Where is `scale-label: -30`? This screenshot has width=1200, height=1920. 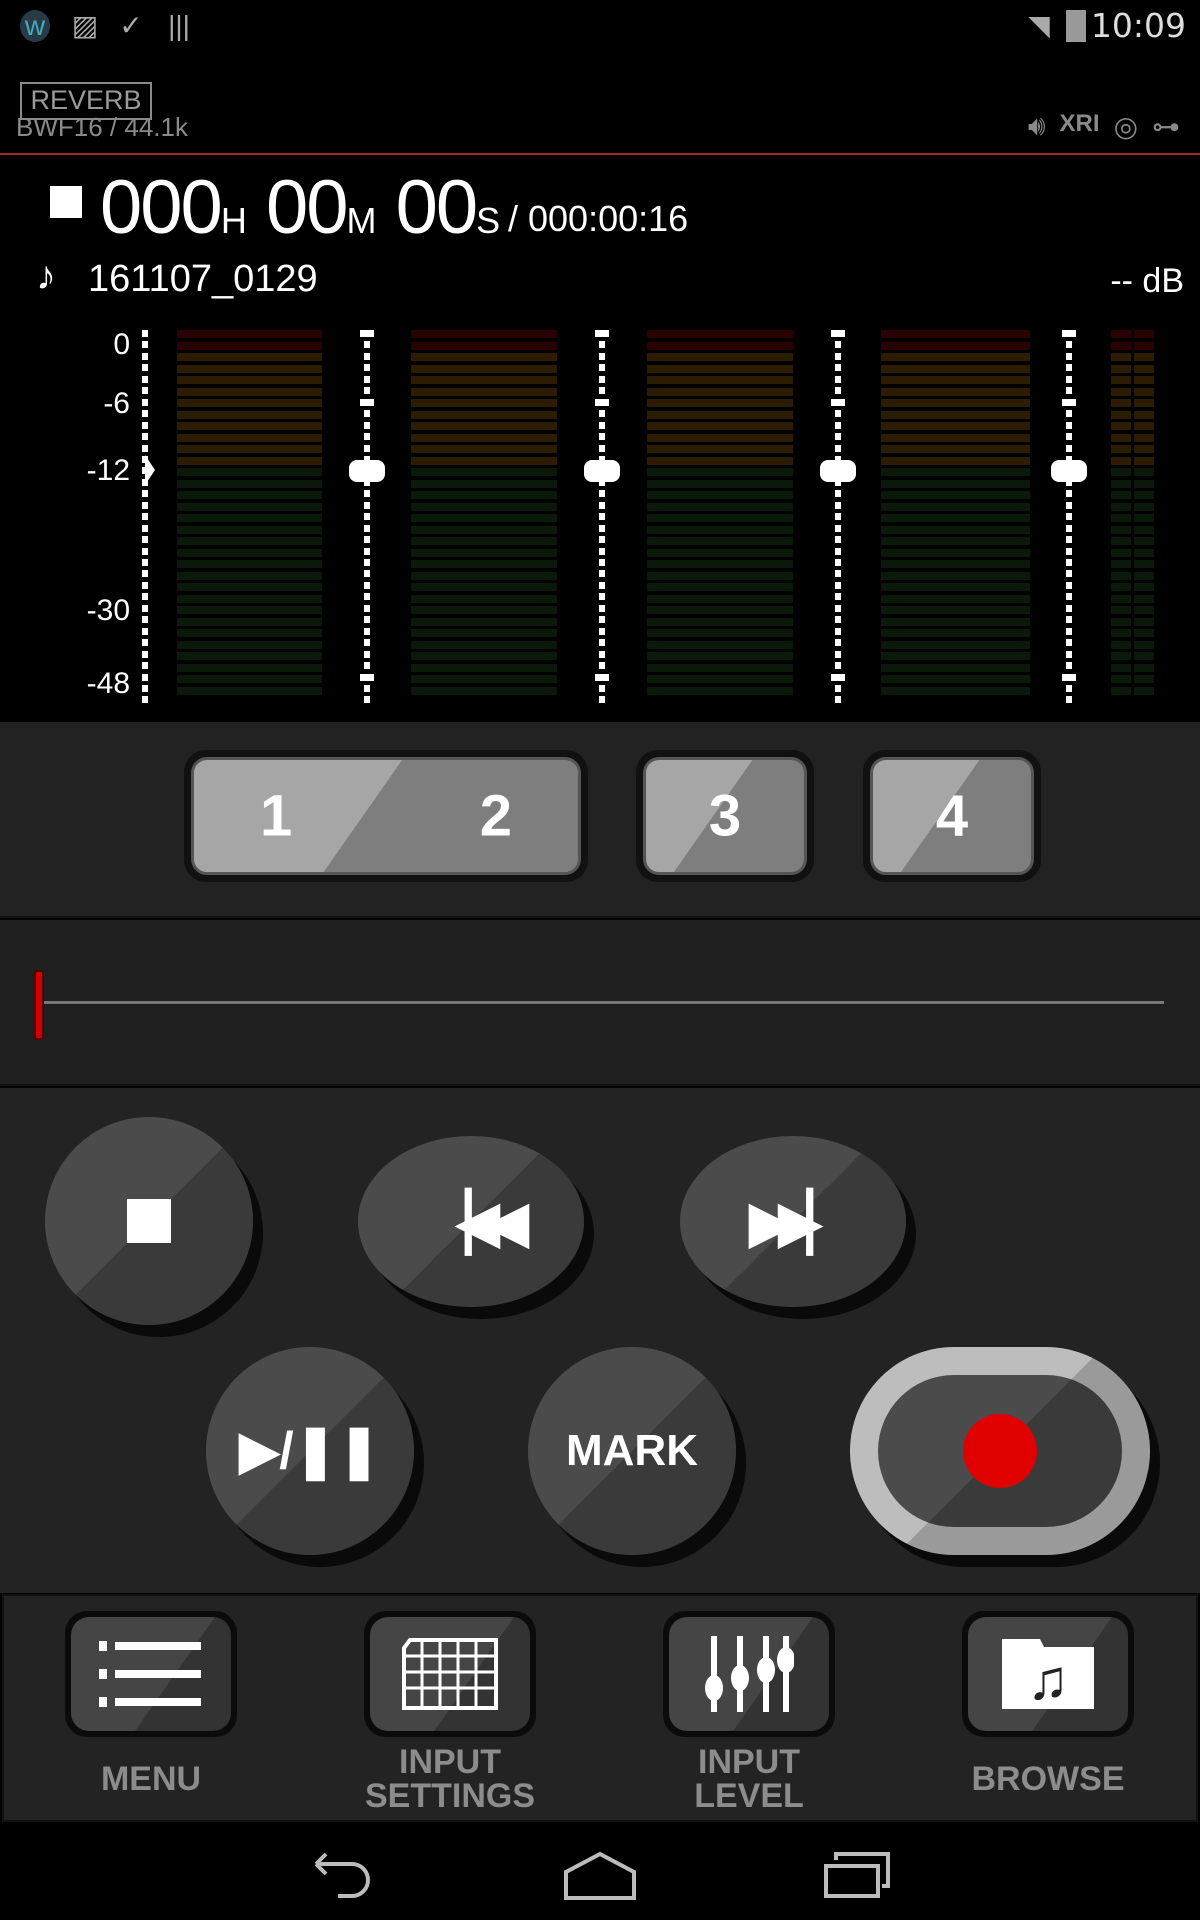 scale-label: -30 is located at coordinates (108, 610).